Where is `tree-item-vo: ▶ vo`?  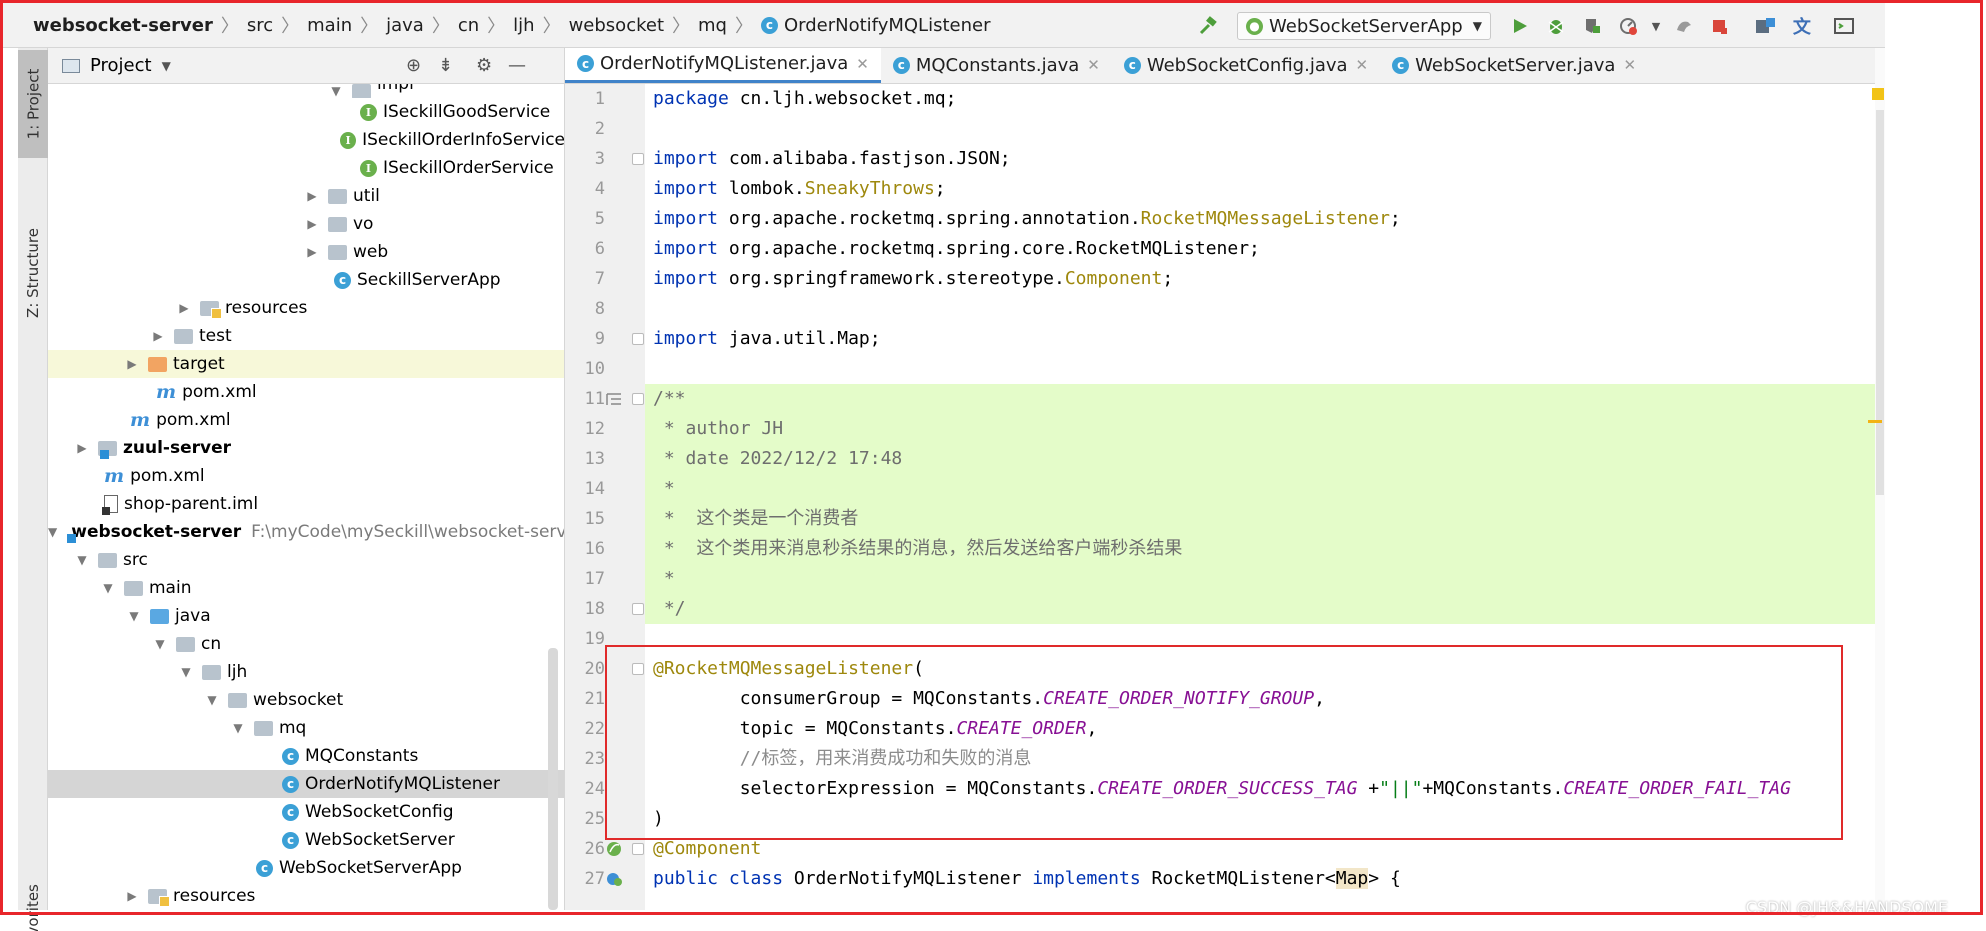 tree-item-vo: ▶ vo is located at coordinates (306, 224).